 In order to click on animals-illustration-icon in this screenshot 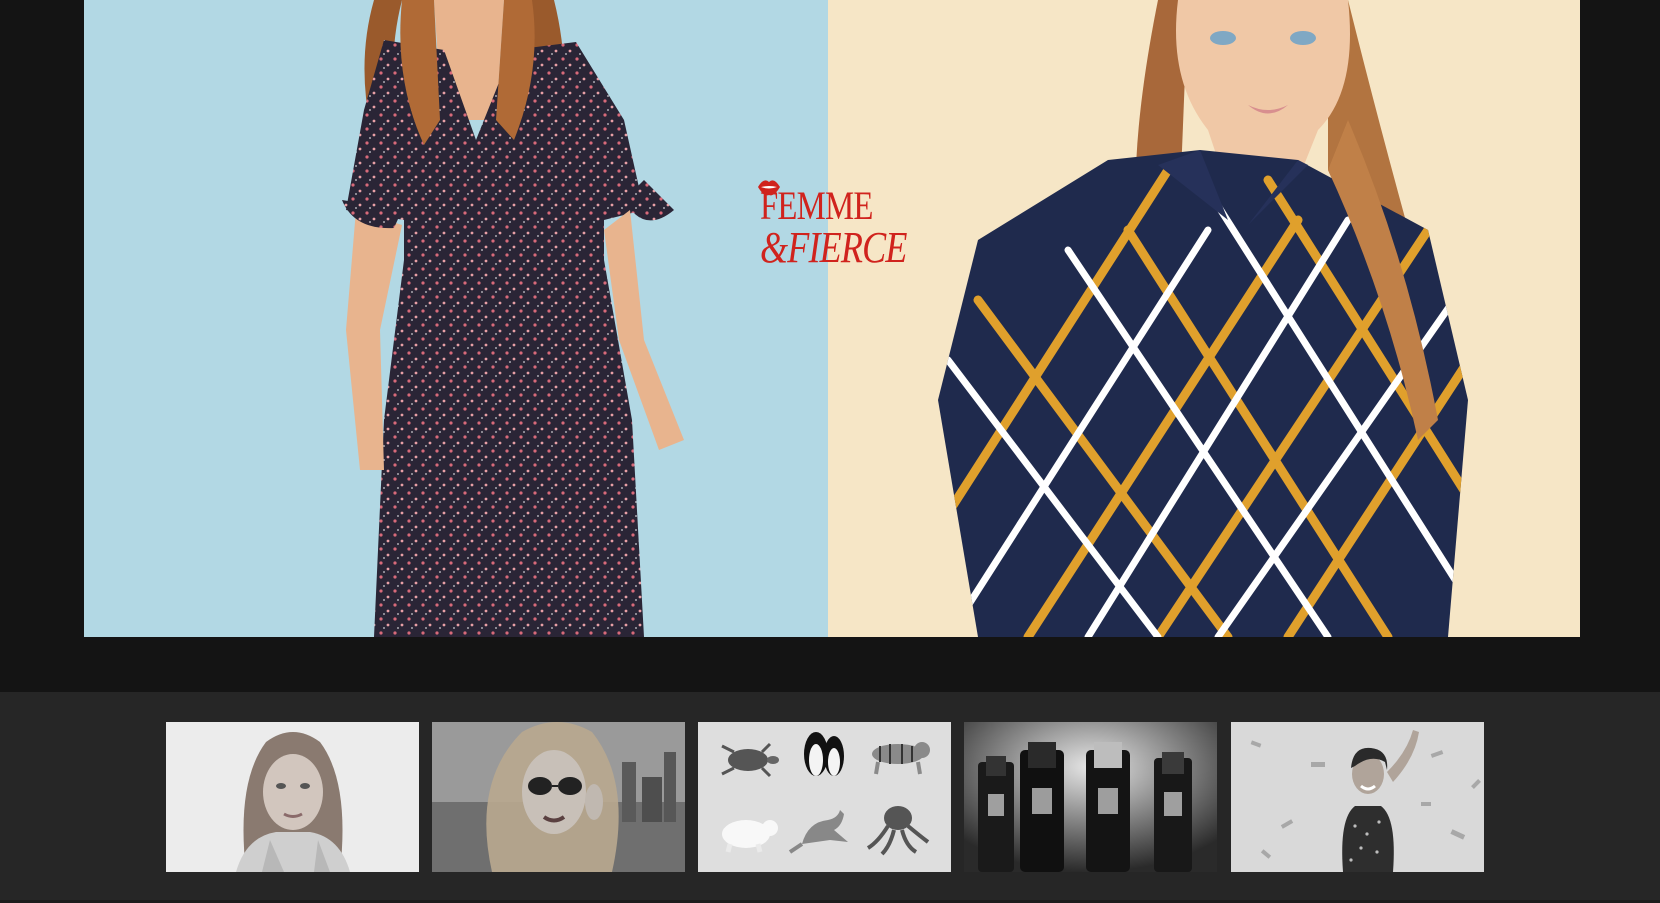, I will do `click(824, 797)`.